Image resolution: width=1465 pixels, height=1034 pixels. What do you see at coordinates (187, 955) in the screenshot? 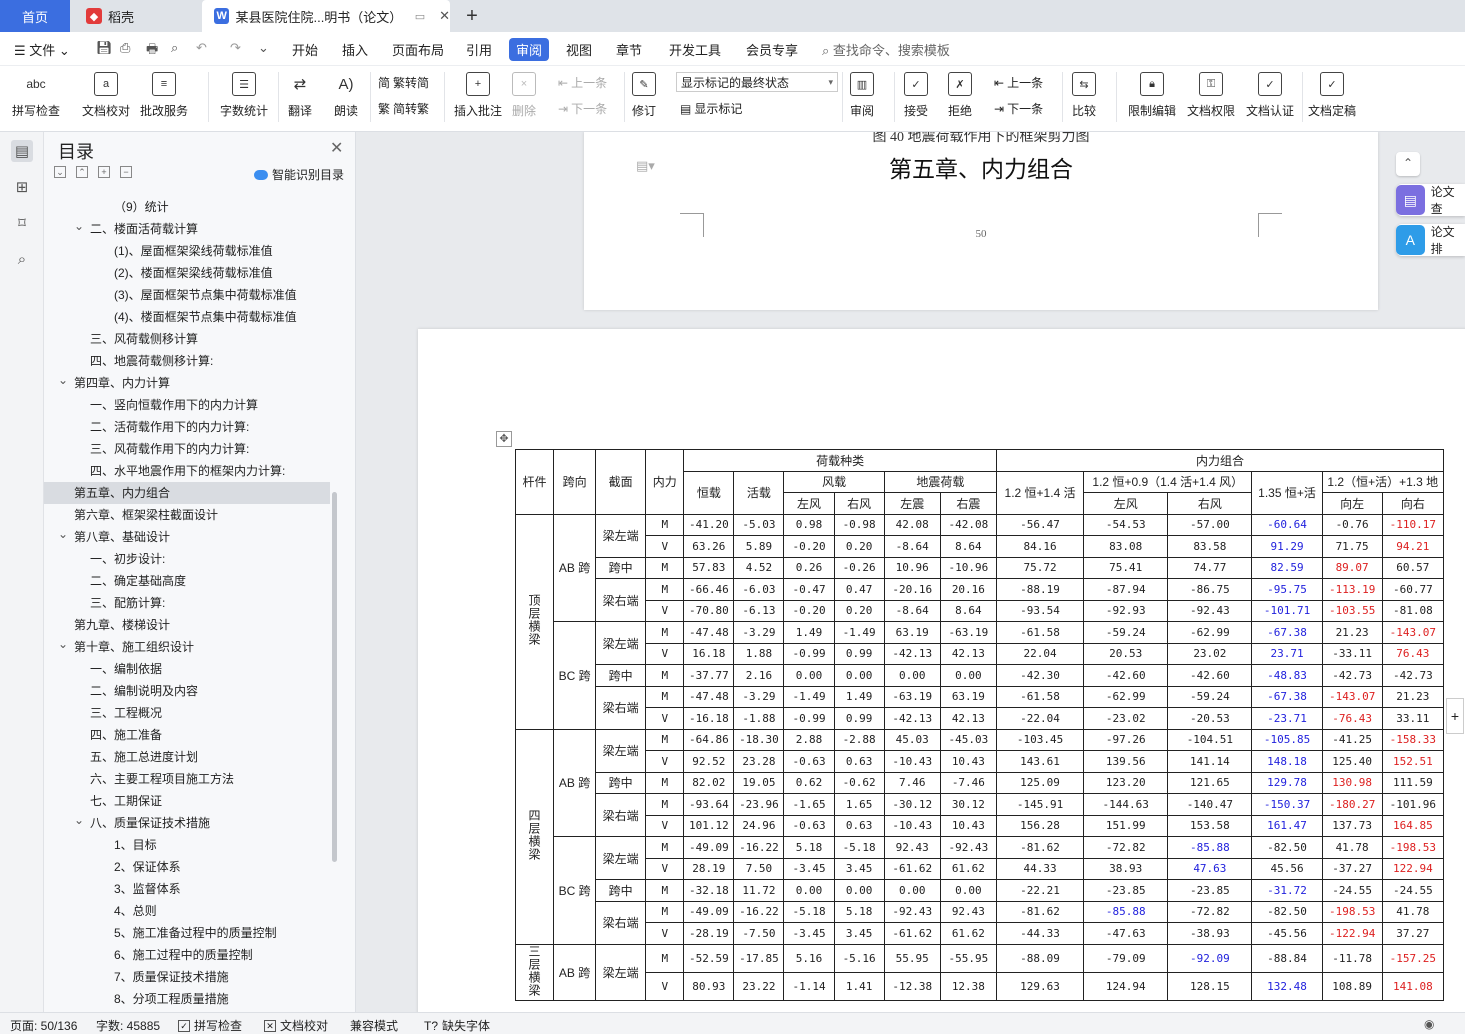
I see `toc-item: 6、施工过程中的质量控制` at bounding box center [187, 955].